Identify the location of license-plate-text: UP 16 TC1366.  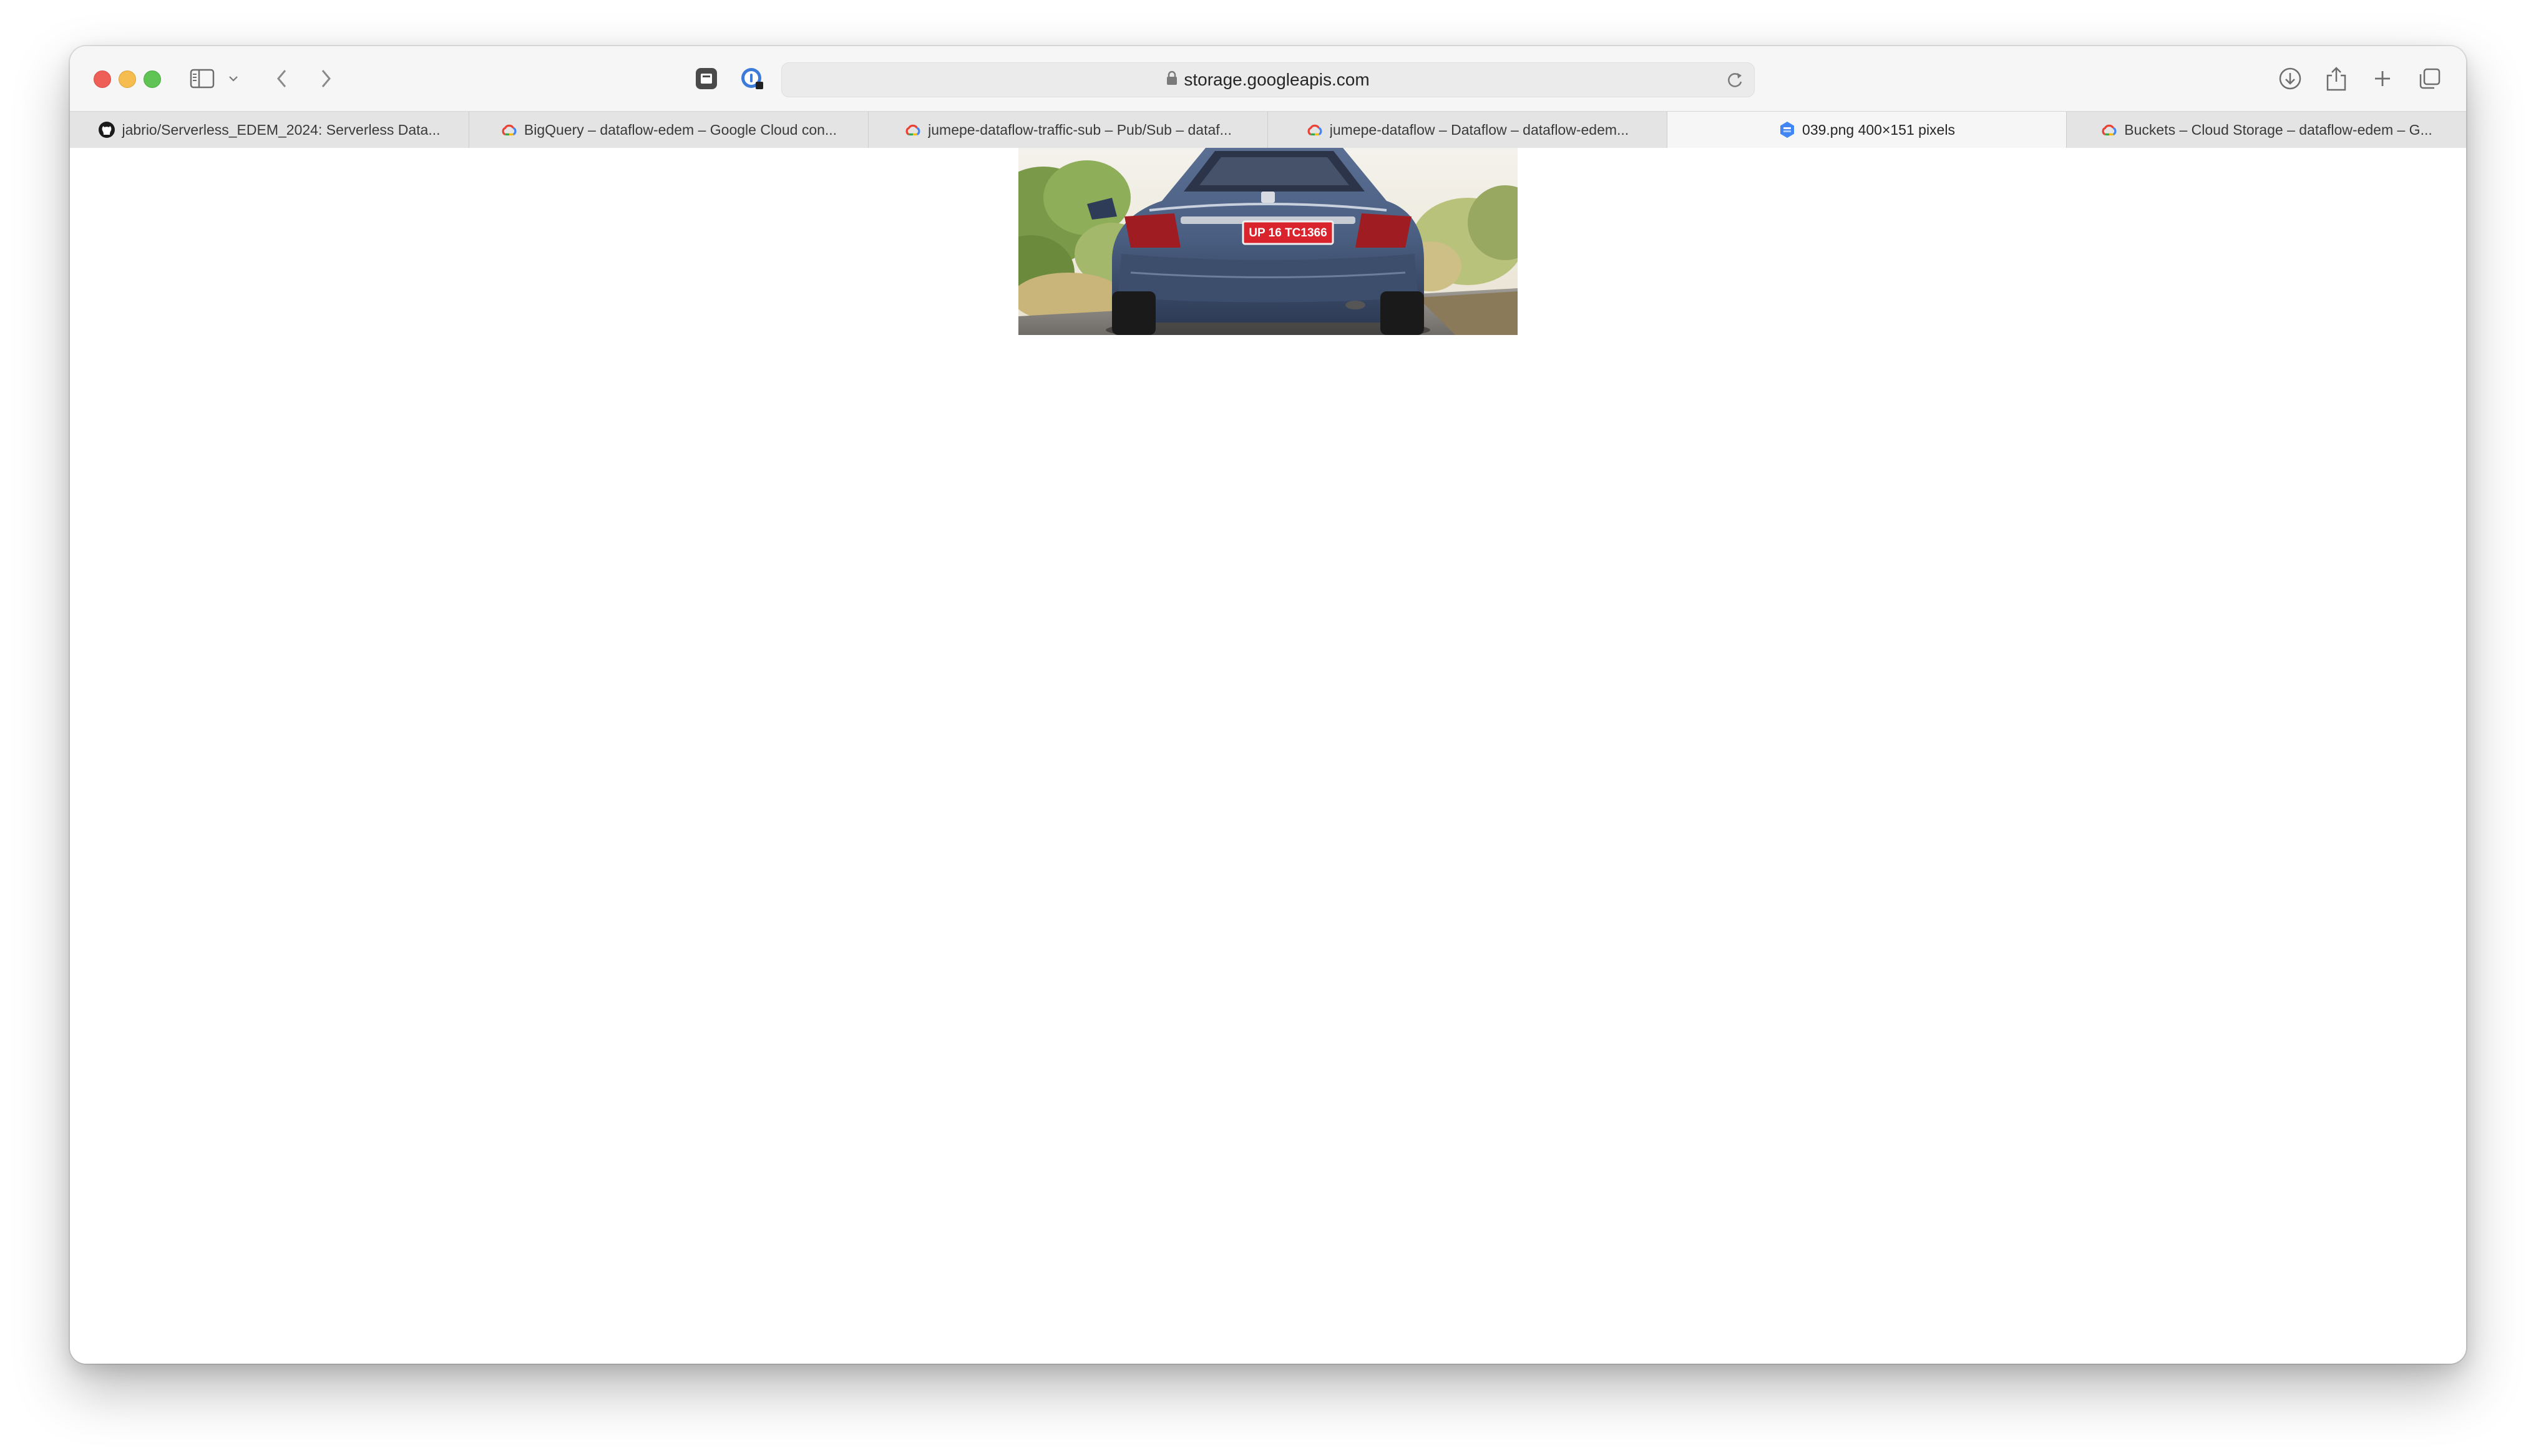
(1288, 233).